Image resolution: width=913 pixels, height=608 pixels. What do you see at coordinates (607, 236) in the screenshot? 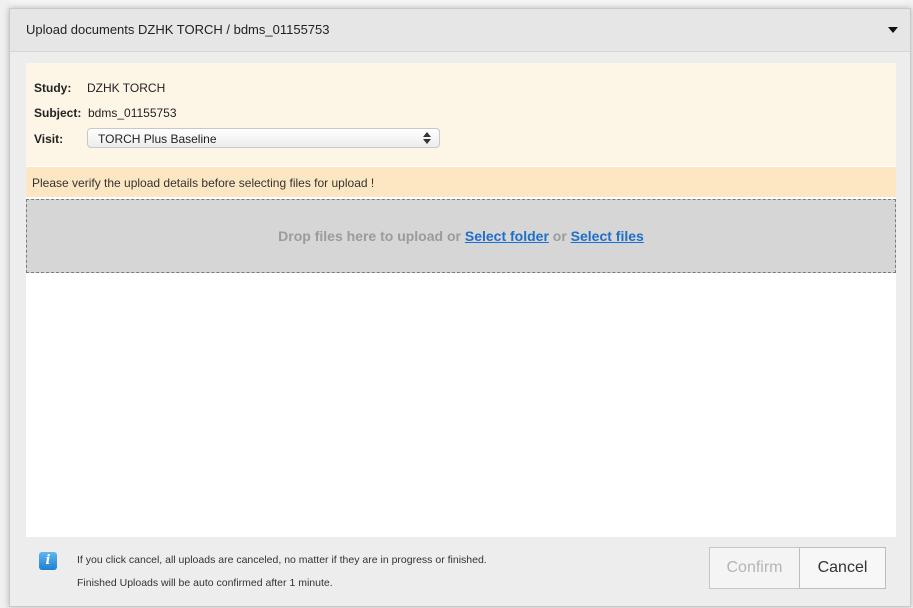
I see `select-files-link: Select files` at bounding box center [607, 236].